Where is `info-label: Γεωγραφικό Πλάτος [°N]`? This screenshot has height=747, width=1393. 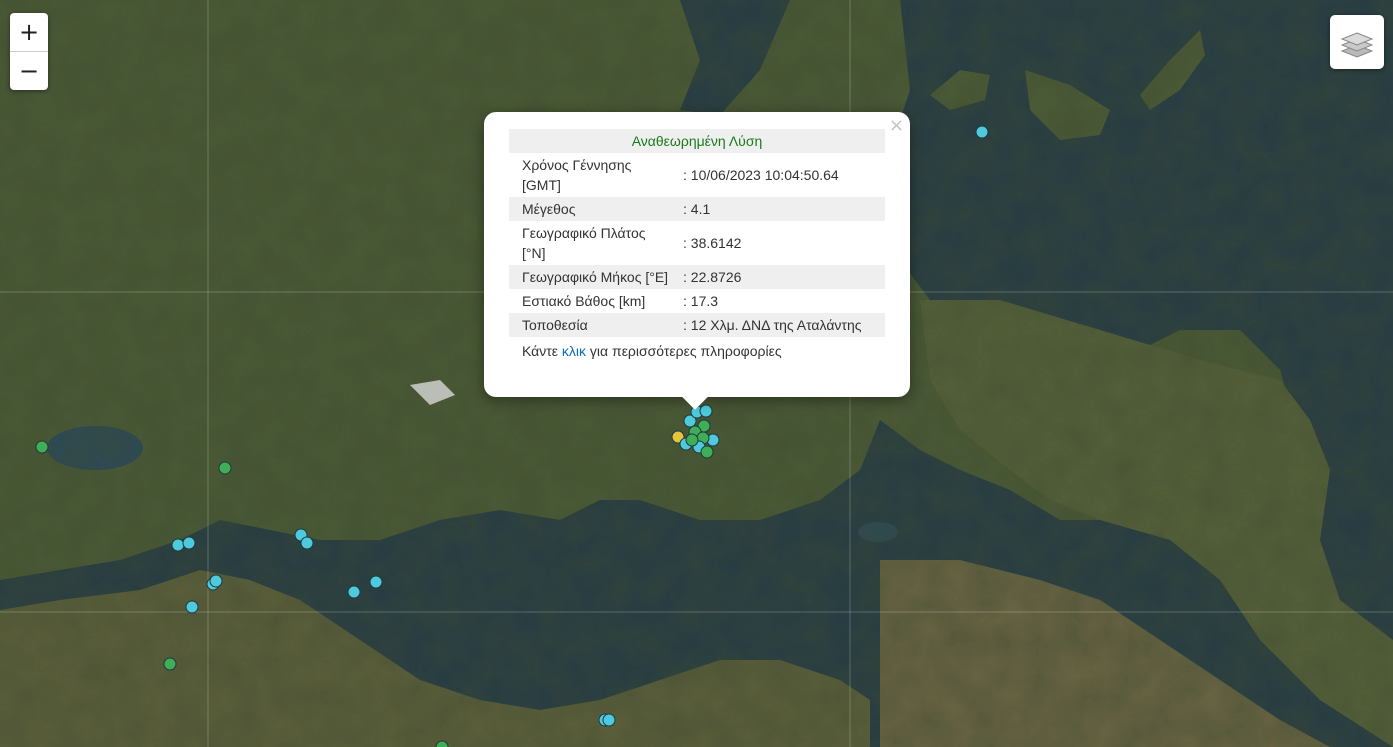 info-label: Γεωγραφικό Πλάτος [°N] is located at coordinates (584, 243).